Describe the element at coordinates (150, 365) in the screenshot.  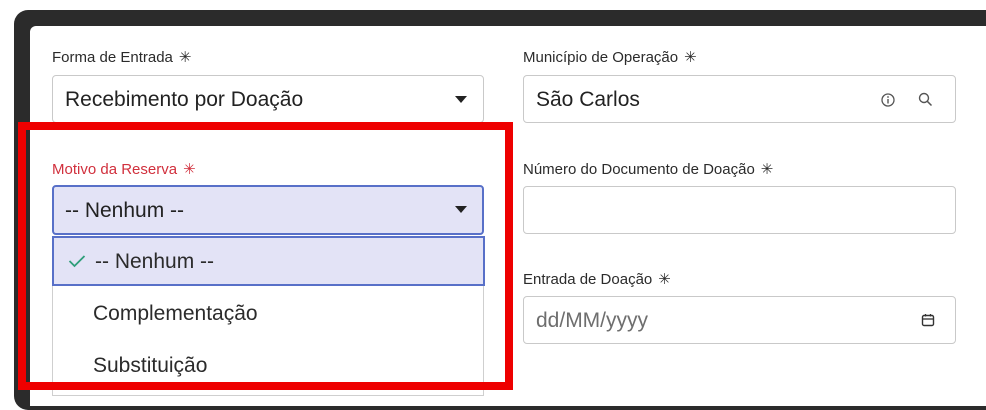
I see `option-label: Substituição` at that location.